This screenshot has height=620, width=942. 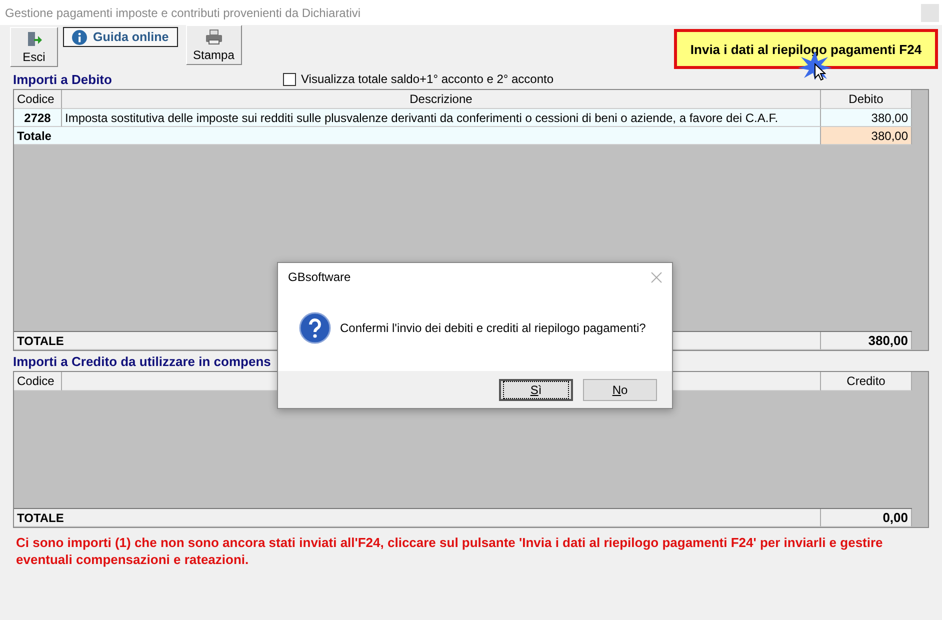 What do you see at coordinates (142, 361) in the screenshot?
I see `section-title: Importi a Credito da utilizzare in compens` at bounding box center [142, 361].